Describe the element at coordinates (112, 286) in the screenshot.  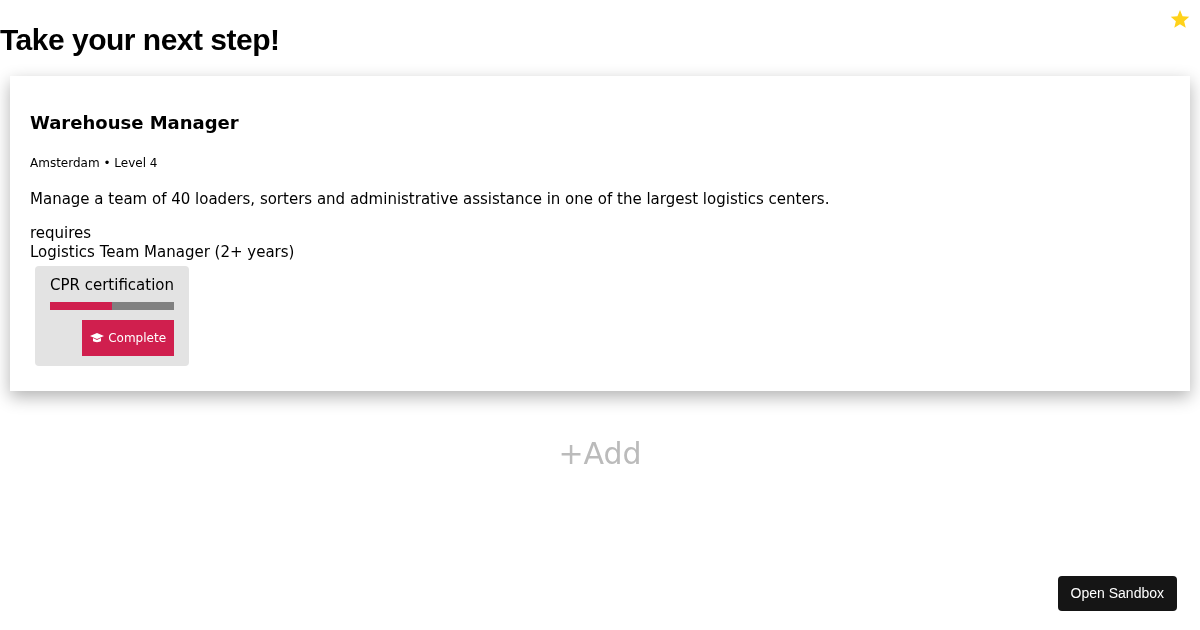
I see `skill-name: CPR certification` at that location.